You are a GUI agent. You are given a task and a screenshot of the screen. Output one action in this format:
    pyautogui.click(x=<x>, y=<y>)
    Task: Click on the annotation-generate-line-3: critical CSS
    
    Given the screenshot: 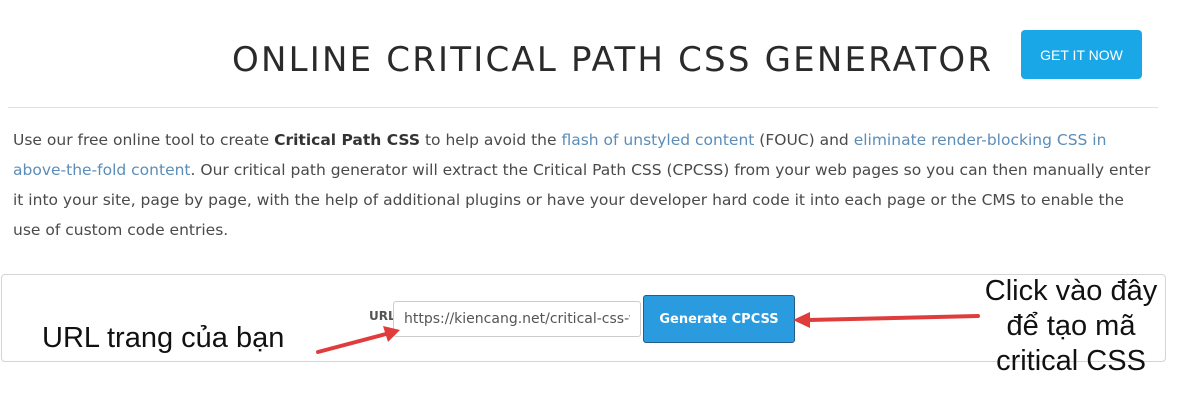 What is the action you would take?
    pyautogui.click(x=1071, y=361)
    